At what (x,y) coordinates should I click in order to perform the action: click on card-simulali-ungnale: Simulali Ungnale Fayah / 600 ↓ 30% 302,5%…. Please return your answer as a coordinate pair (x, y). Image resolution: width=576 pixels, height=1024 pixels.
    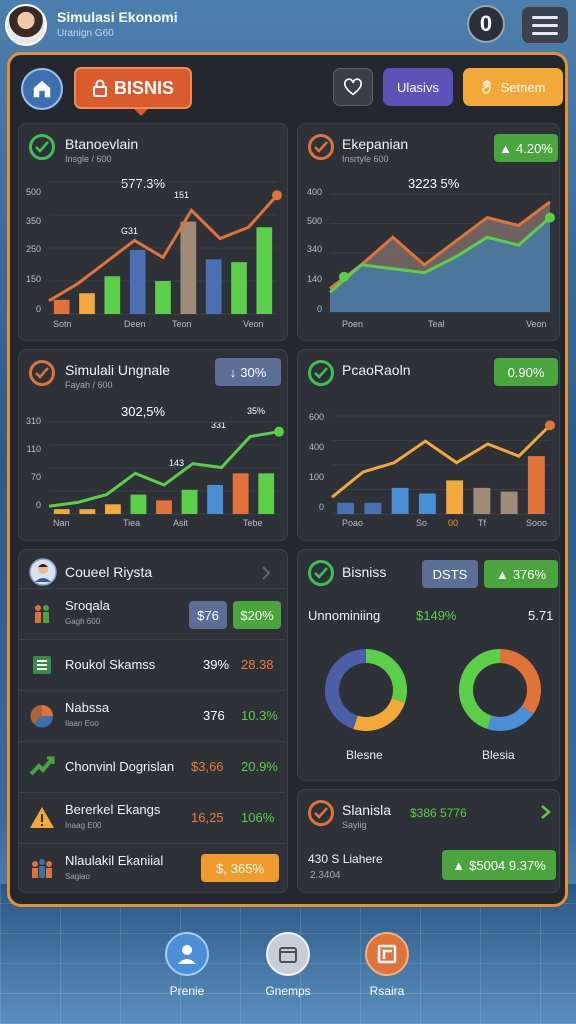
    Looking at the image, I should click on (153, 445).